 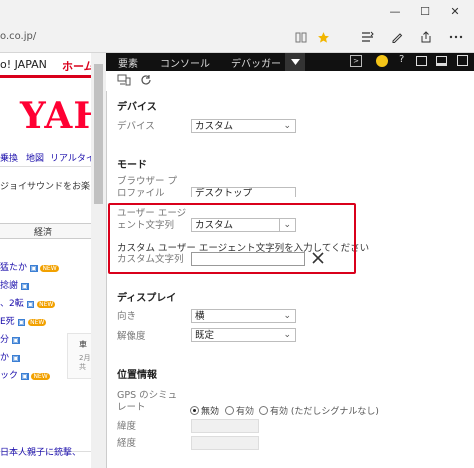 I want to click on section-geolocation-title: 位置情報, so click(x=137, y=375).